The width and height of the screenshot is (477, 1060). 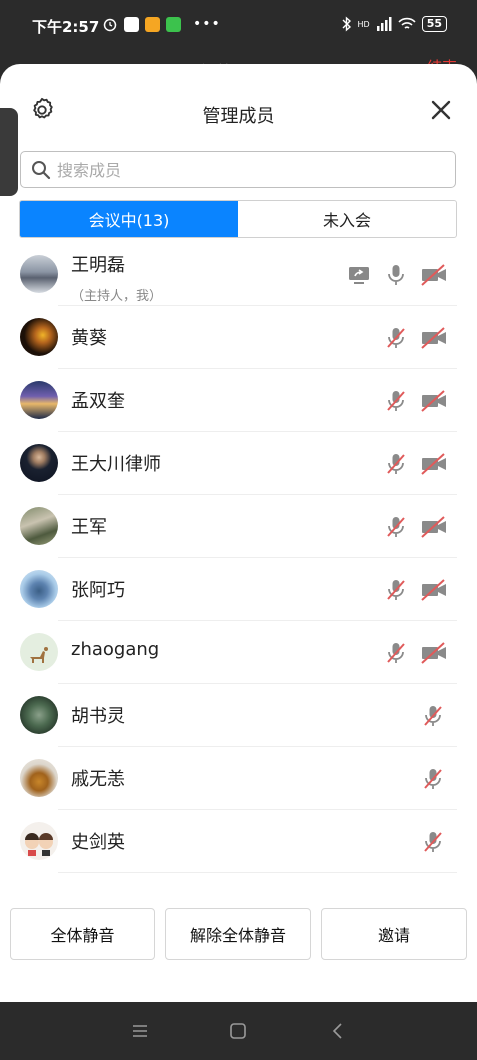 I want to click on system-nav-bar, so click(x=238, y=1031).